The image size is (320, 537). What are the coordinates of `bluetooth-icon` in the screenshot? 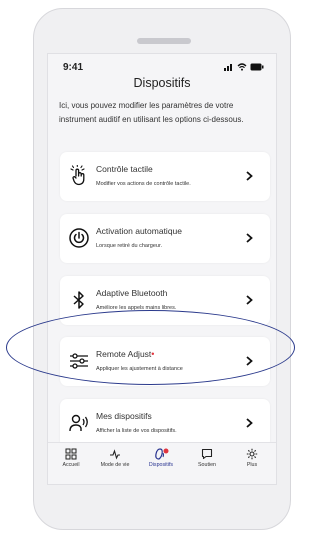 It's located at (78, 300).